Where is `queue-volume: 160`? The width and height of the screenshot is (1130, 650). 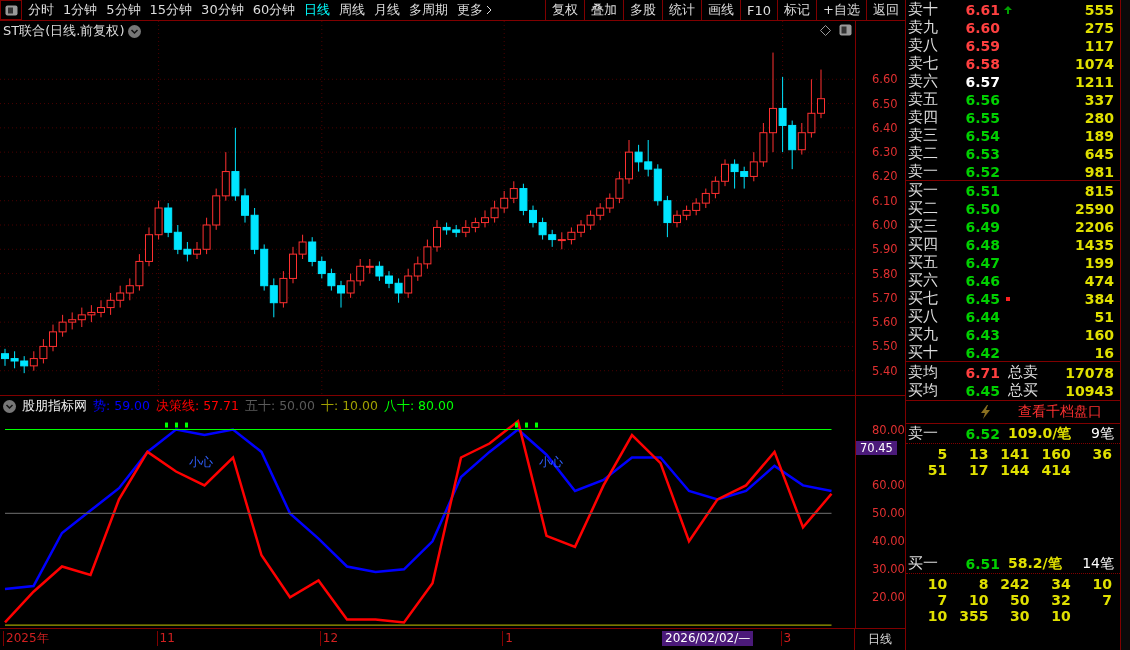 queue-volume: 160 is located at coordinates (1055, 454).